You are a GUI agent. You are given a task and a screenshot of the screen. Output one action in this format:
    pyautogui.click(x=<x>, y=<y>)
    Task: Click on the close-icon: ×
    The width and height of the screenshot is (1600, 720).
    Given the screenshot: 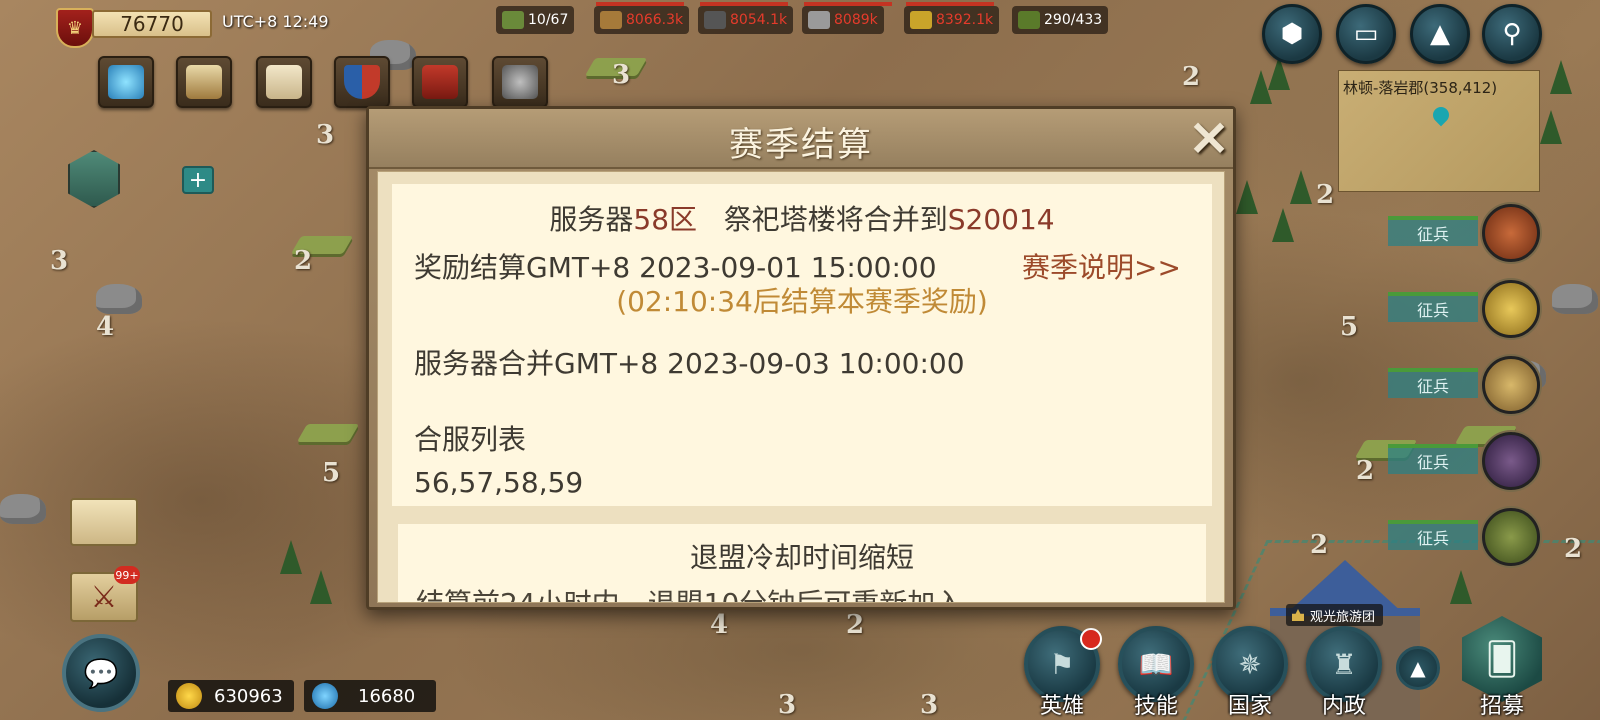 What is the action you would take?
    pyautogui.click(x=1209, y=137)
    